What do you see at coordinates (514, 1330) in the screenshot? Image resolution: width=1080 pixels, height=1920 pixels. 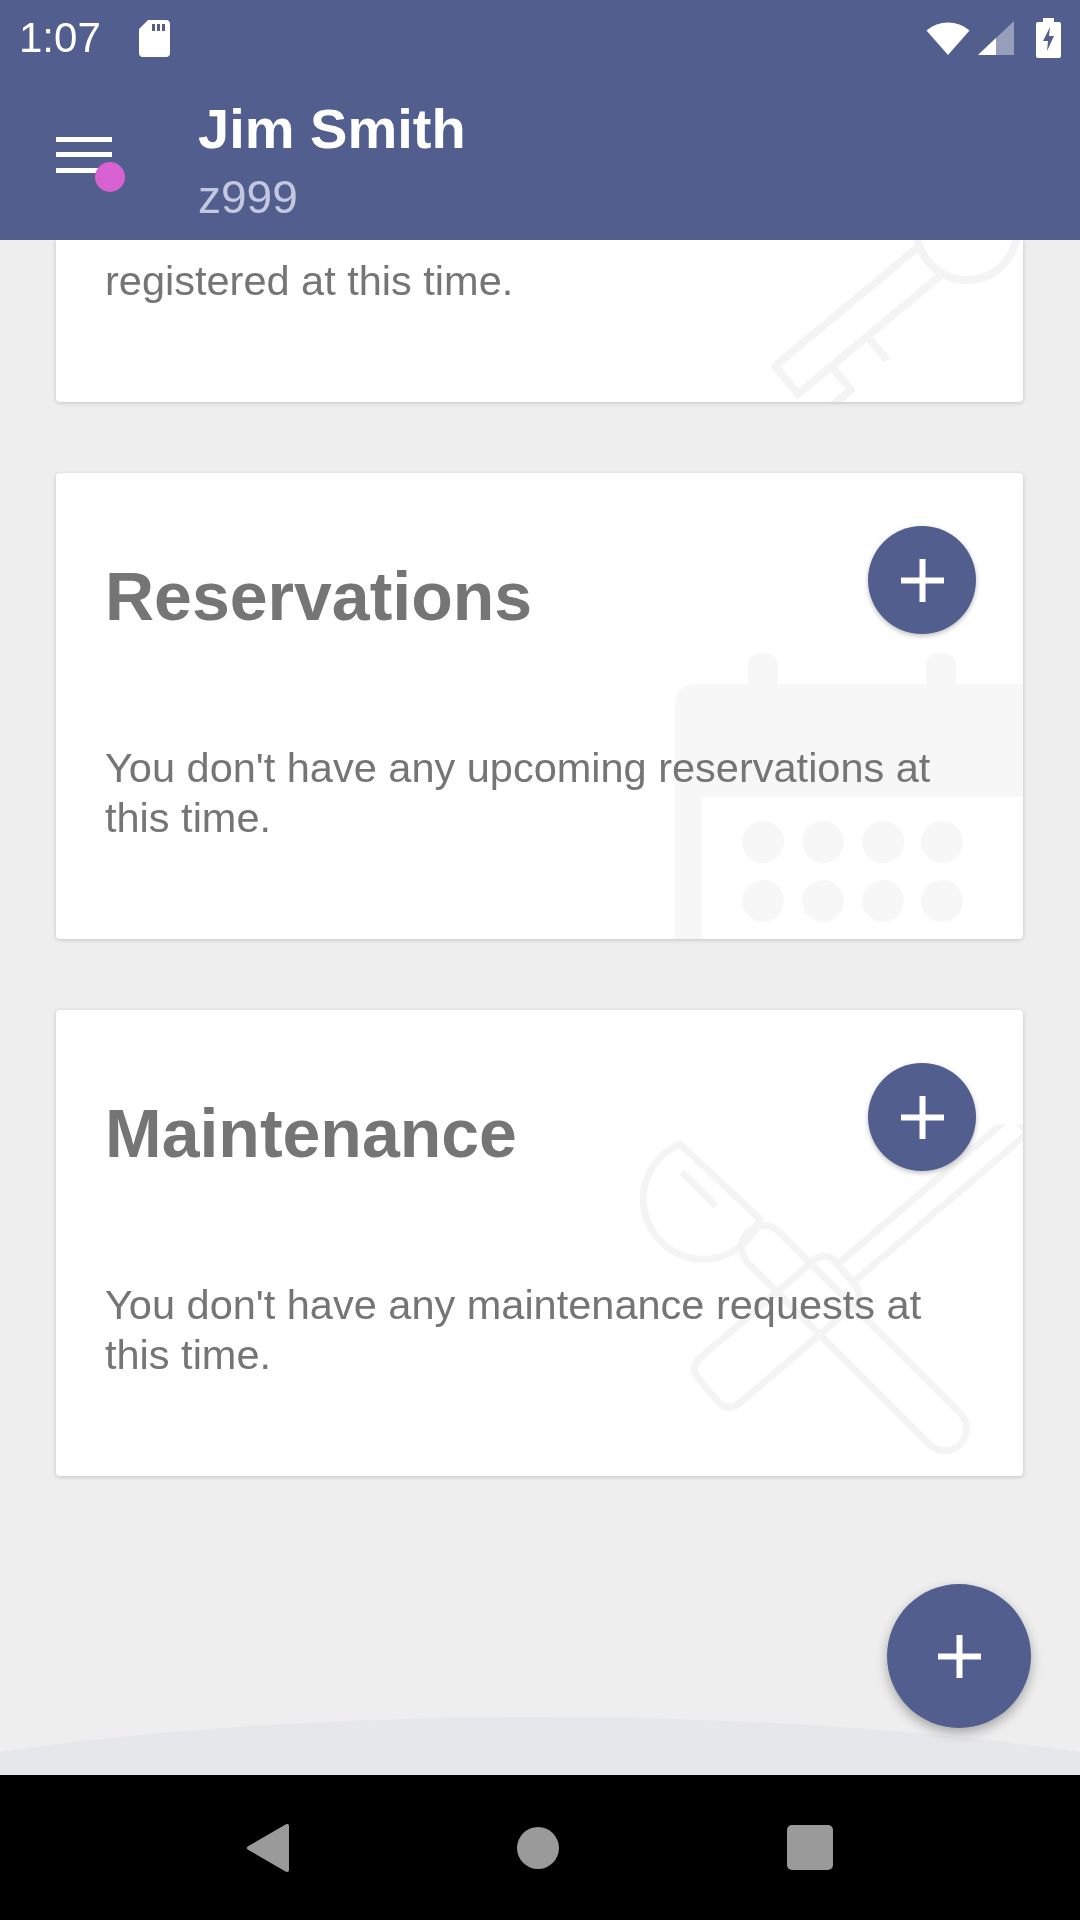 I see `empty-message: You don't have any maintenance requests at this time.` at bounding box center [514, 1330].